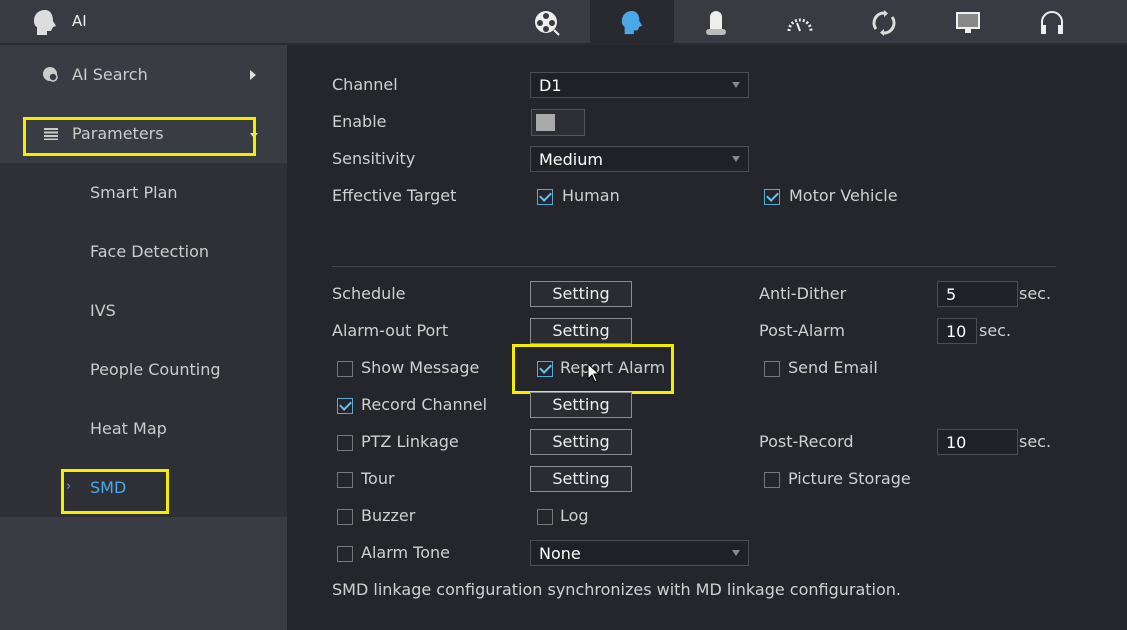  I want to click on buzzer-checkbox, so click(345, 517).